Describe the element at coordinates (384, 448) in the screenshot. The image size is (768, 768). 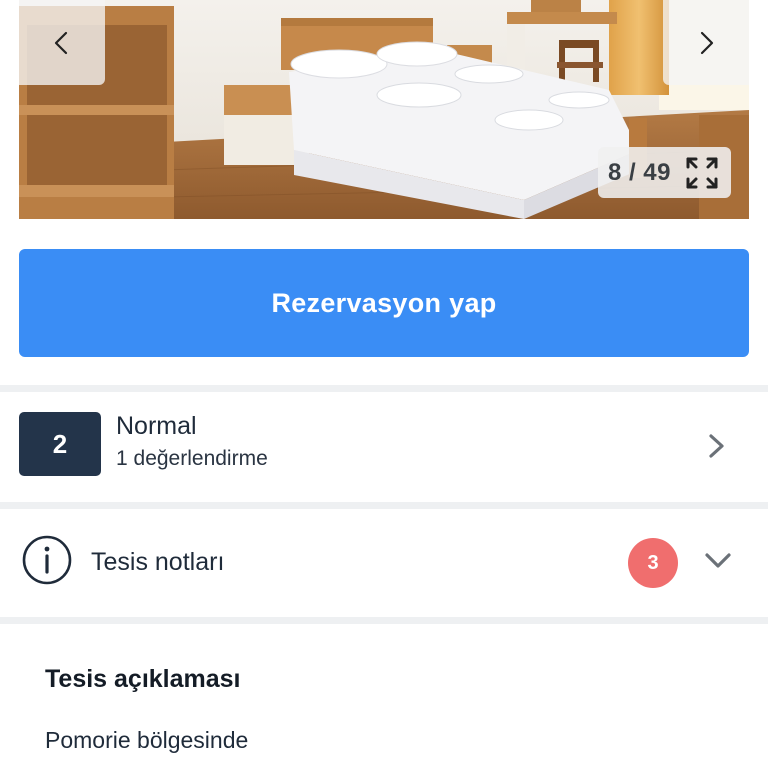
I see `rating-summary-row: 2 Normal 1 değerlendirme` at that location.